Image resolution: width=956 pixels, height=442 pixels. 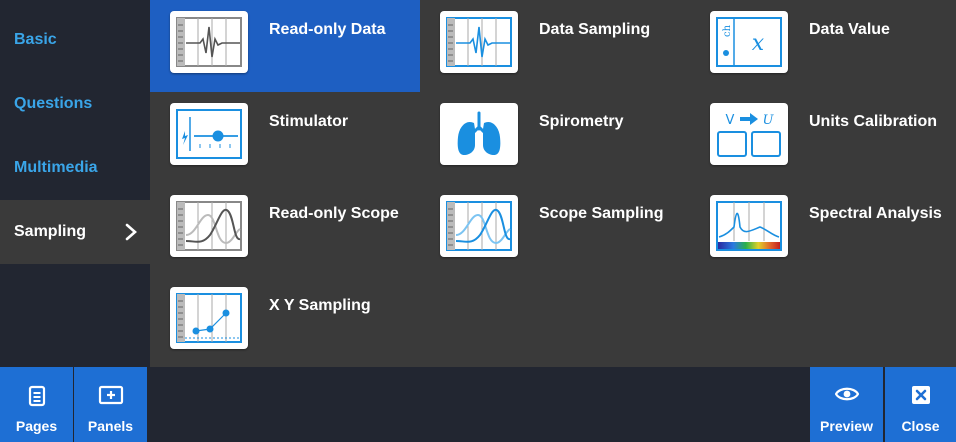 What do you see at coordinates (920, 395) in the screenshot?
I see `close-icon` at bounding box center [920, 395].